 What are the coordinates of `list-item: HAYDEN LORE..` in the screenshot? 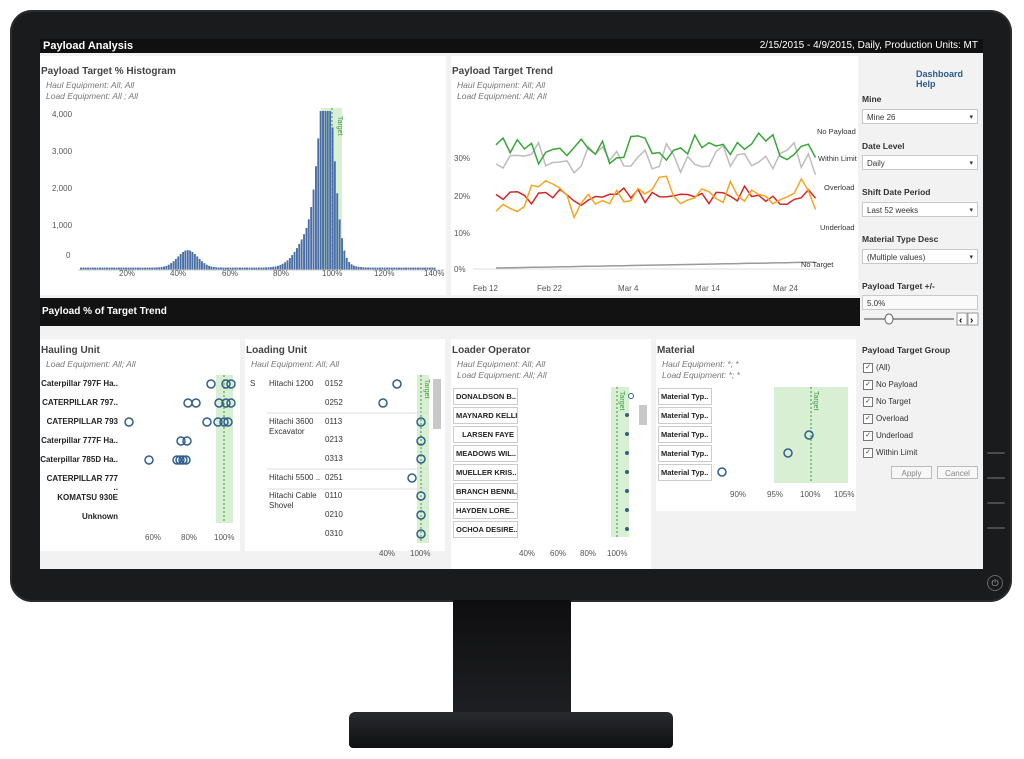 It's located at (485, 510).